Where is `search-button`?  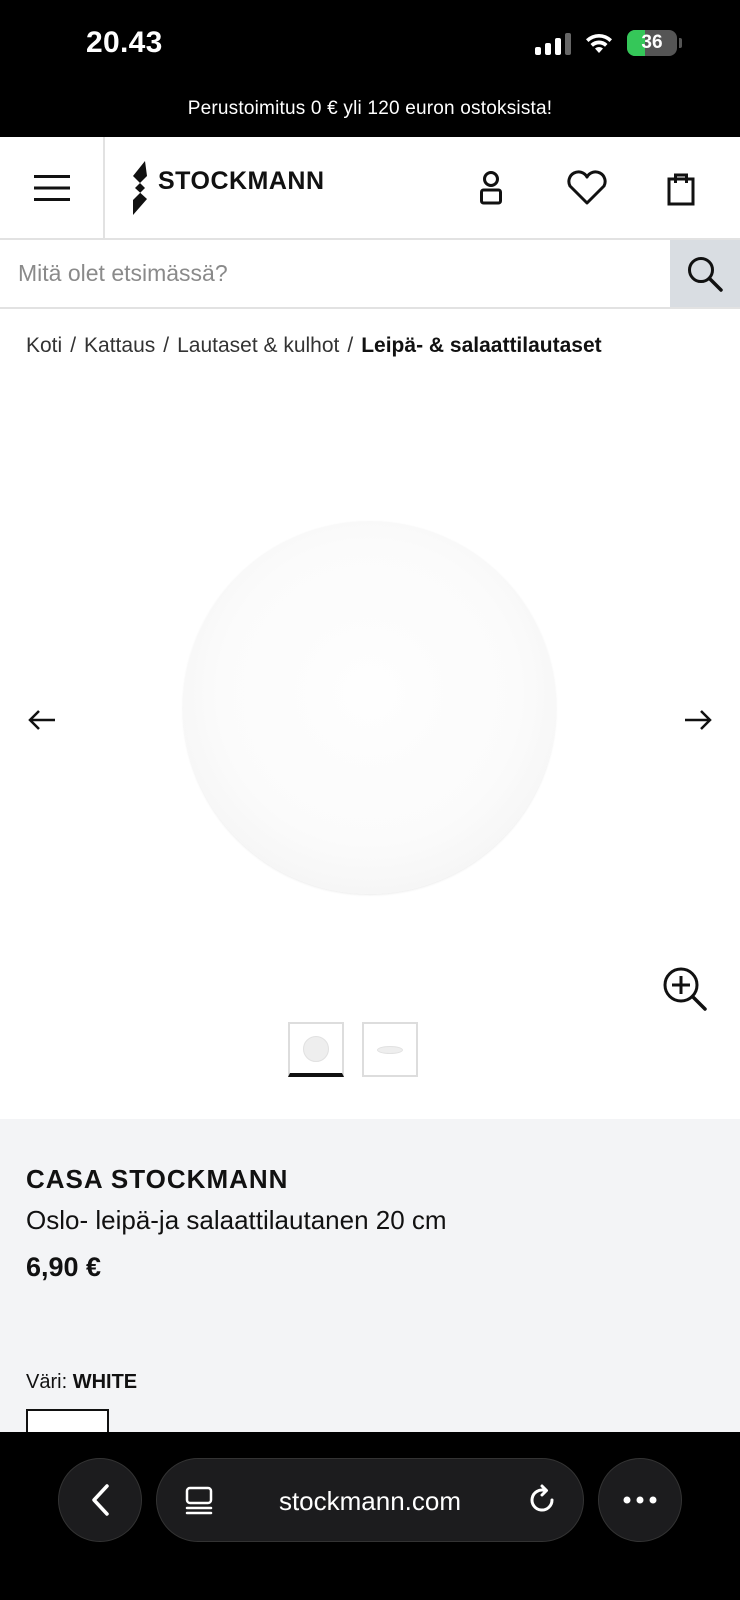 search-button is located at coordinates (705, 273).